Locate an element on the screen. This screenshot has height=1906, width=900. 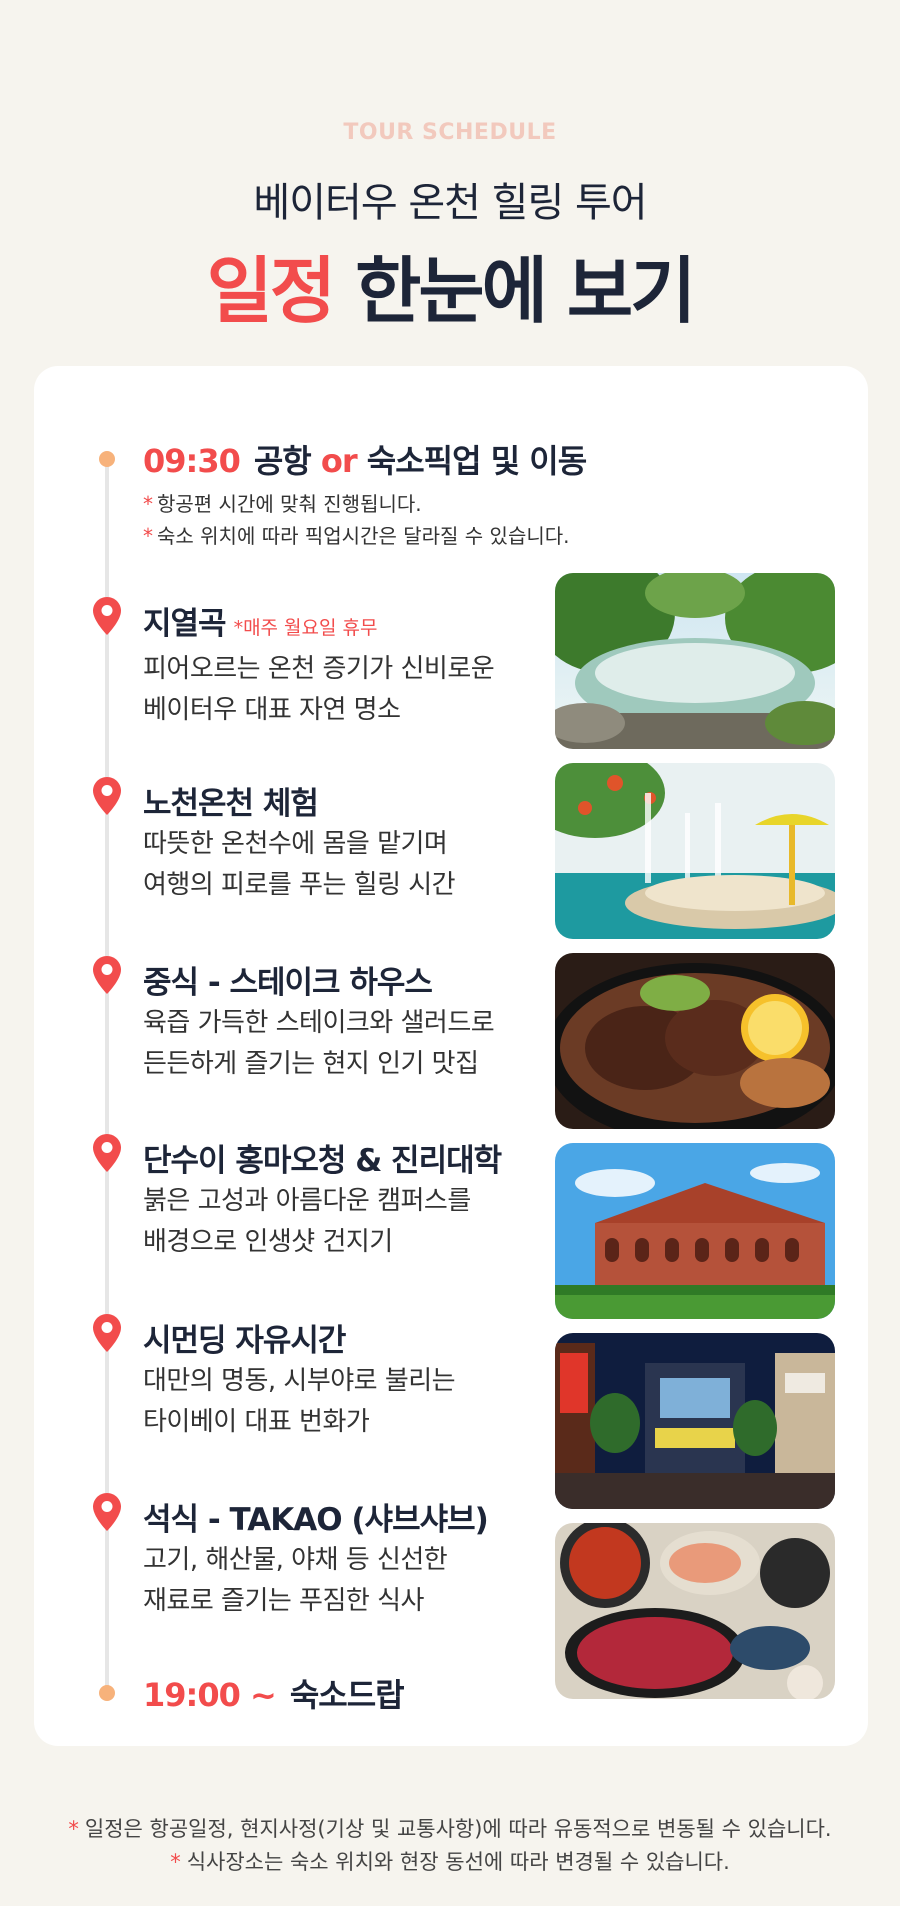
stop-title: 중식 - 스테이크 하우스 is located at coordinates (288, 983).